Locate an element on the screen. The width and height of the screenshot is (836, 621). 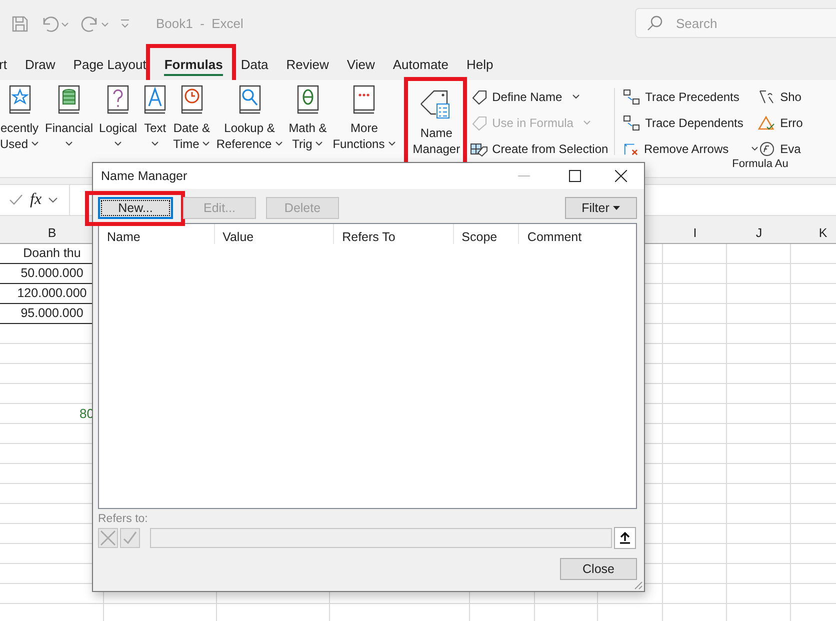
ribbon-tab: Automate is located at coordinates (420, 64).